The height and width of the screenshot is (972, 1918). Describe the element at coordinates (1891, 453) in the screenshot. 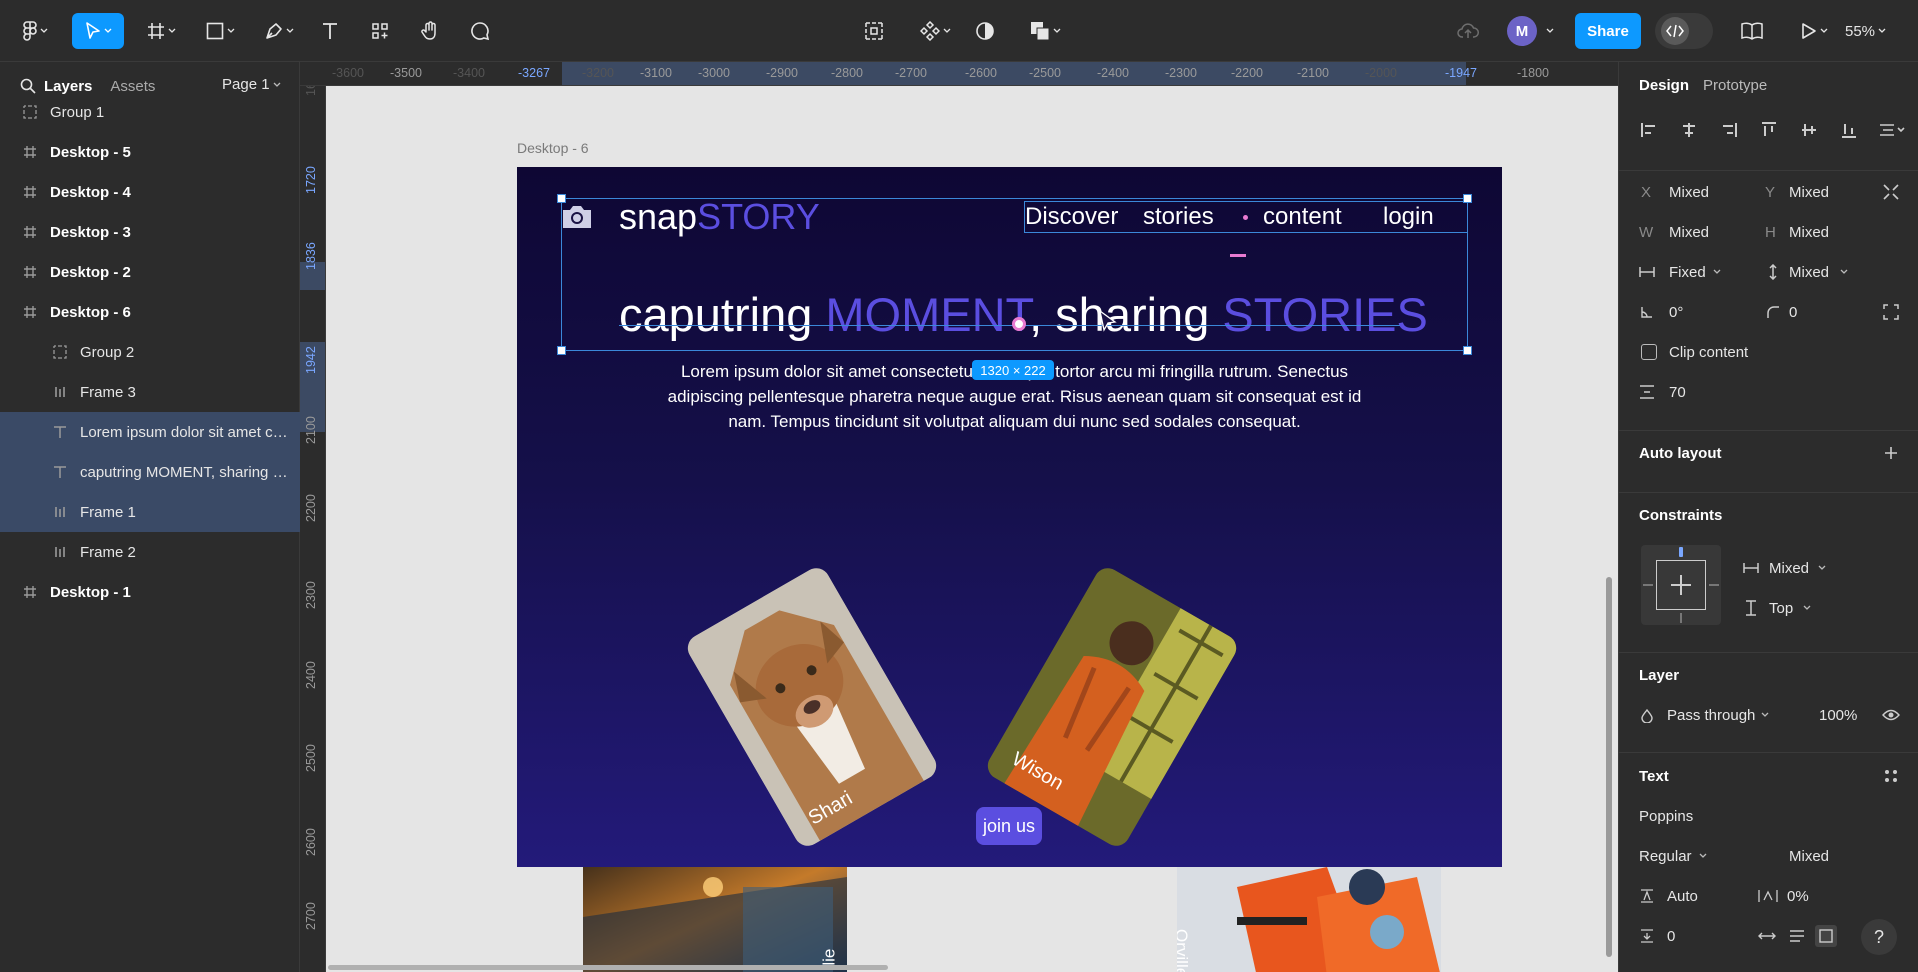

I see `add-auto-layout-icon` at that location.